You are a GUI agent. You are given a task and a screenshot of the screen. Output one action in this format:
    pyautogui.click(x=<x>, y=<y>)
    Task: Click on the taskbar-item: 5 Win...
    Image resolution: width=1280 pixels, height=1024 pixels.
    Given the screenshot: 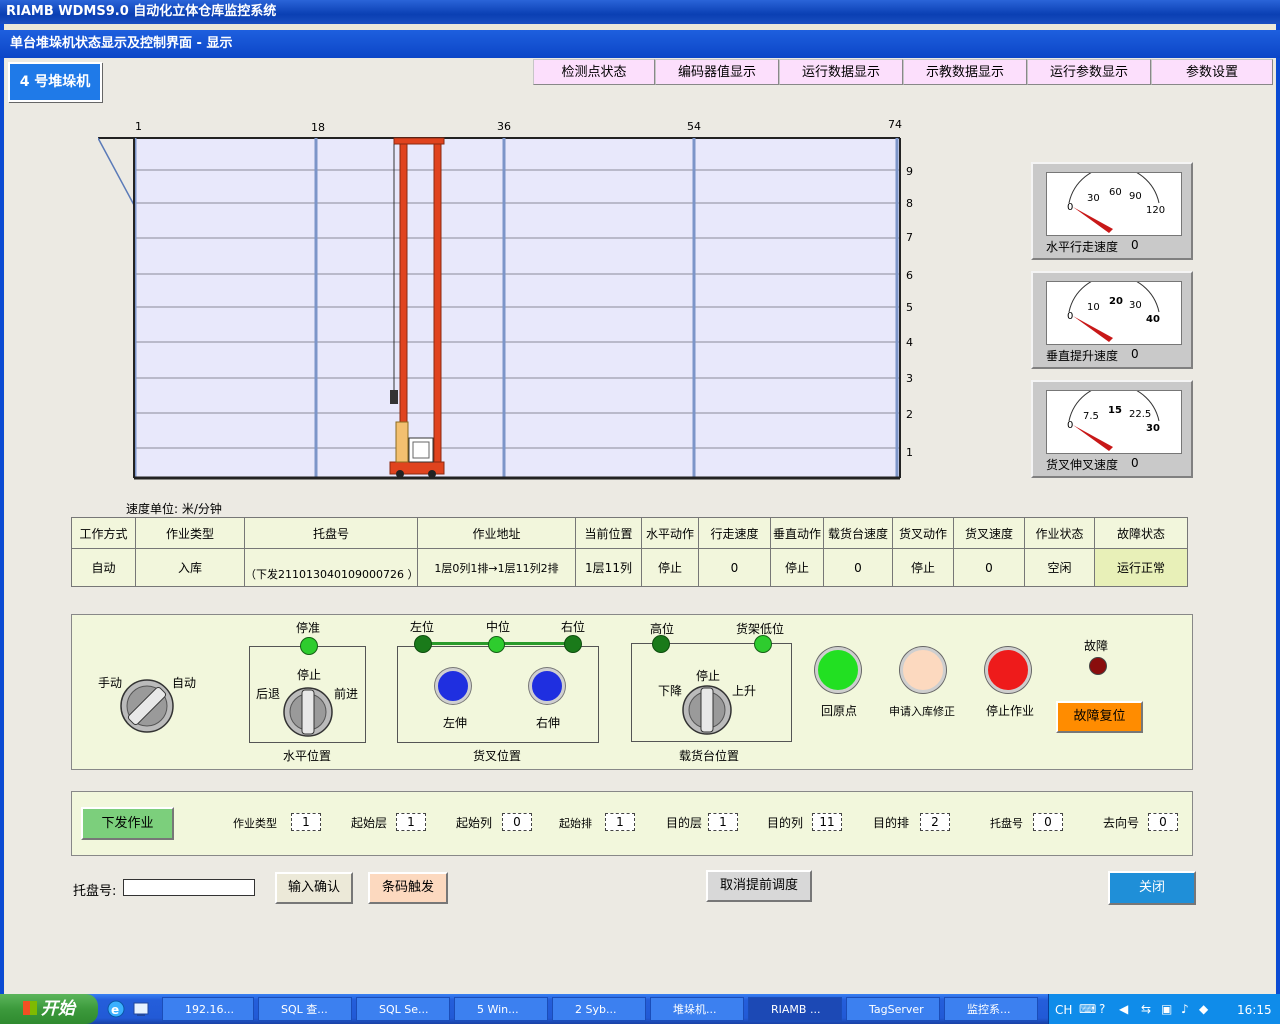 What is the action you would take?
    pyautogui.click(x=501, y=1009)
    